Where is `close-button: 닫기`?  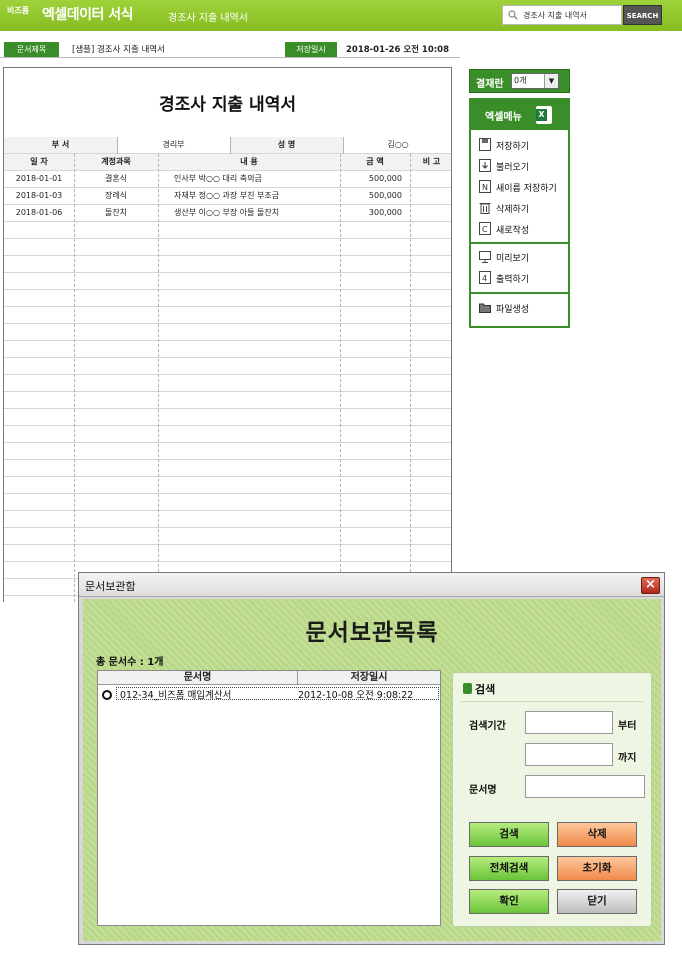 close-button: 닫기 is located at coordinates (597, 901).